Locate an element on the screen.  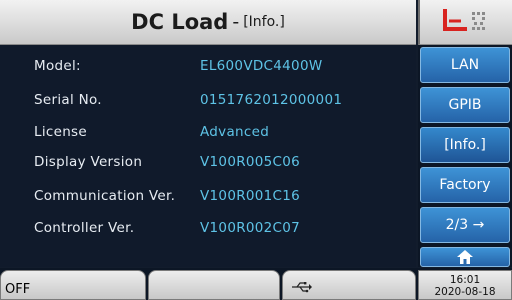
info-value: V100R005C06 is located at coordinates (250, 162).